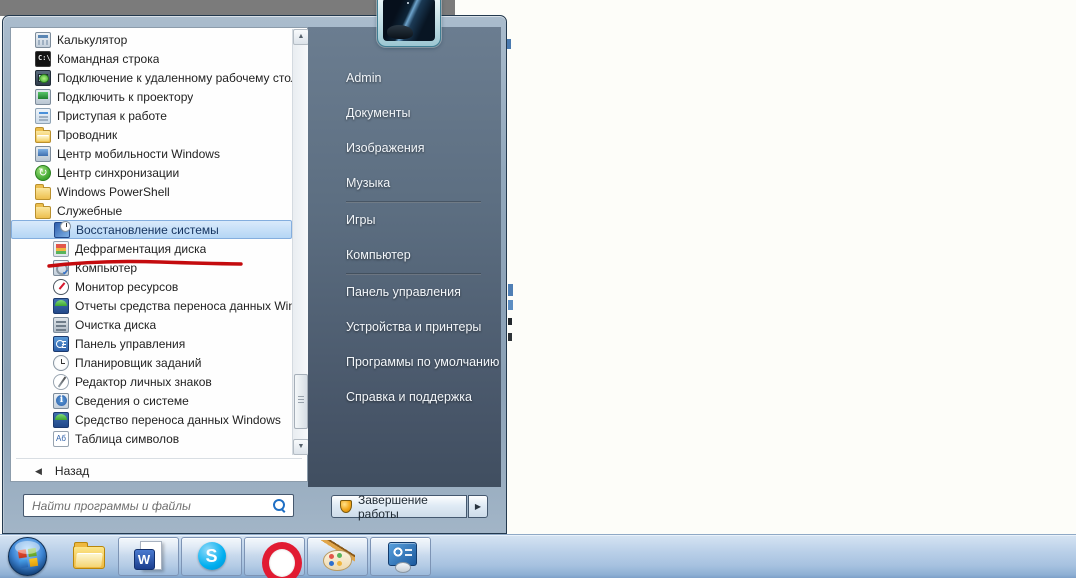  What do you see at coordinates (151, 115) in the screenshot?
I see `program-item-getting-started: Приступая к работе` at bounding box center [151, 115].